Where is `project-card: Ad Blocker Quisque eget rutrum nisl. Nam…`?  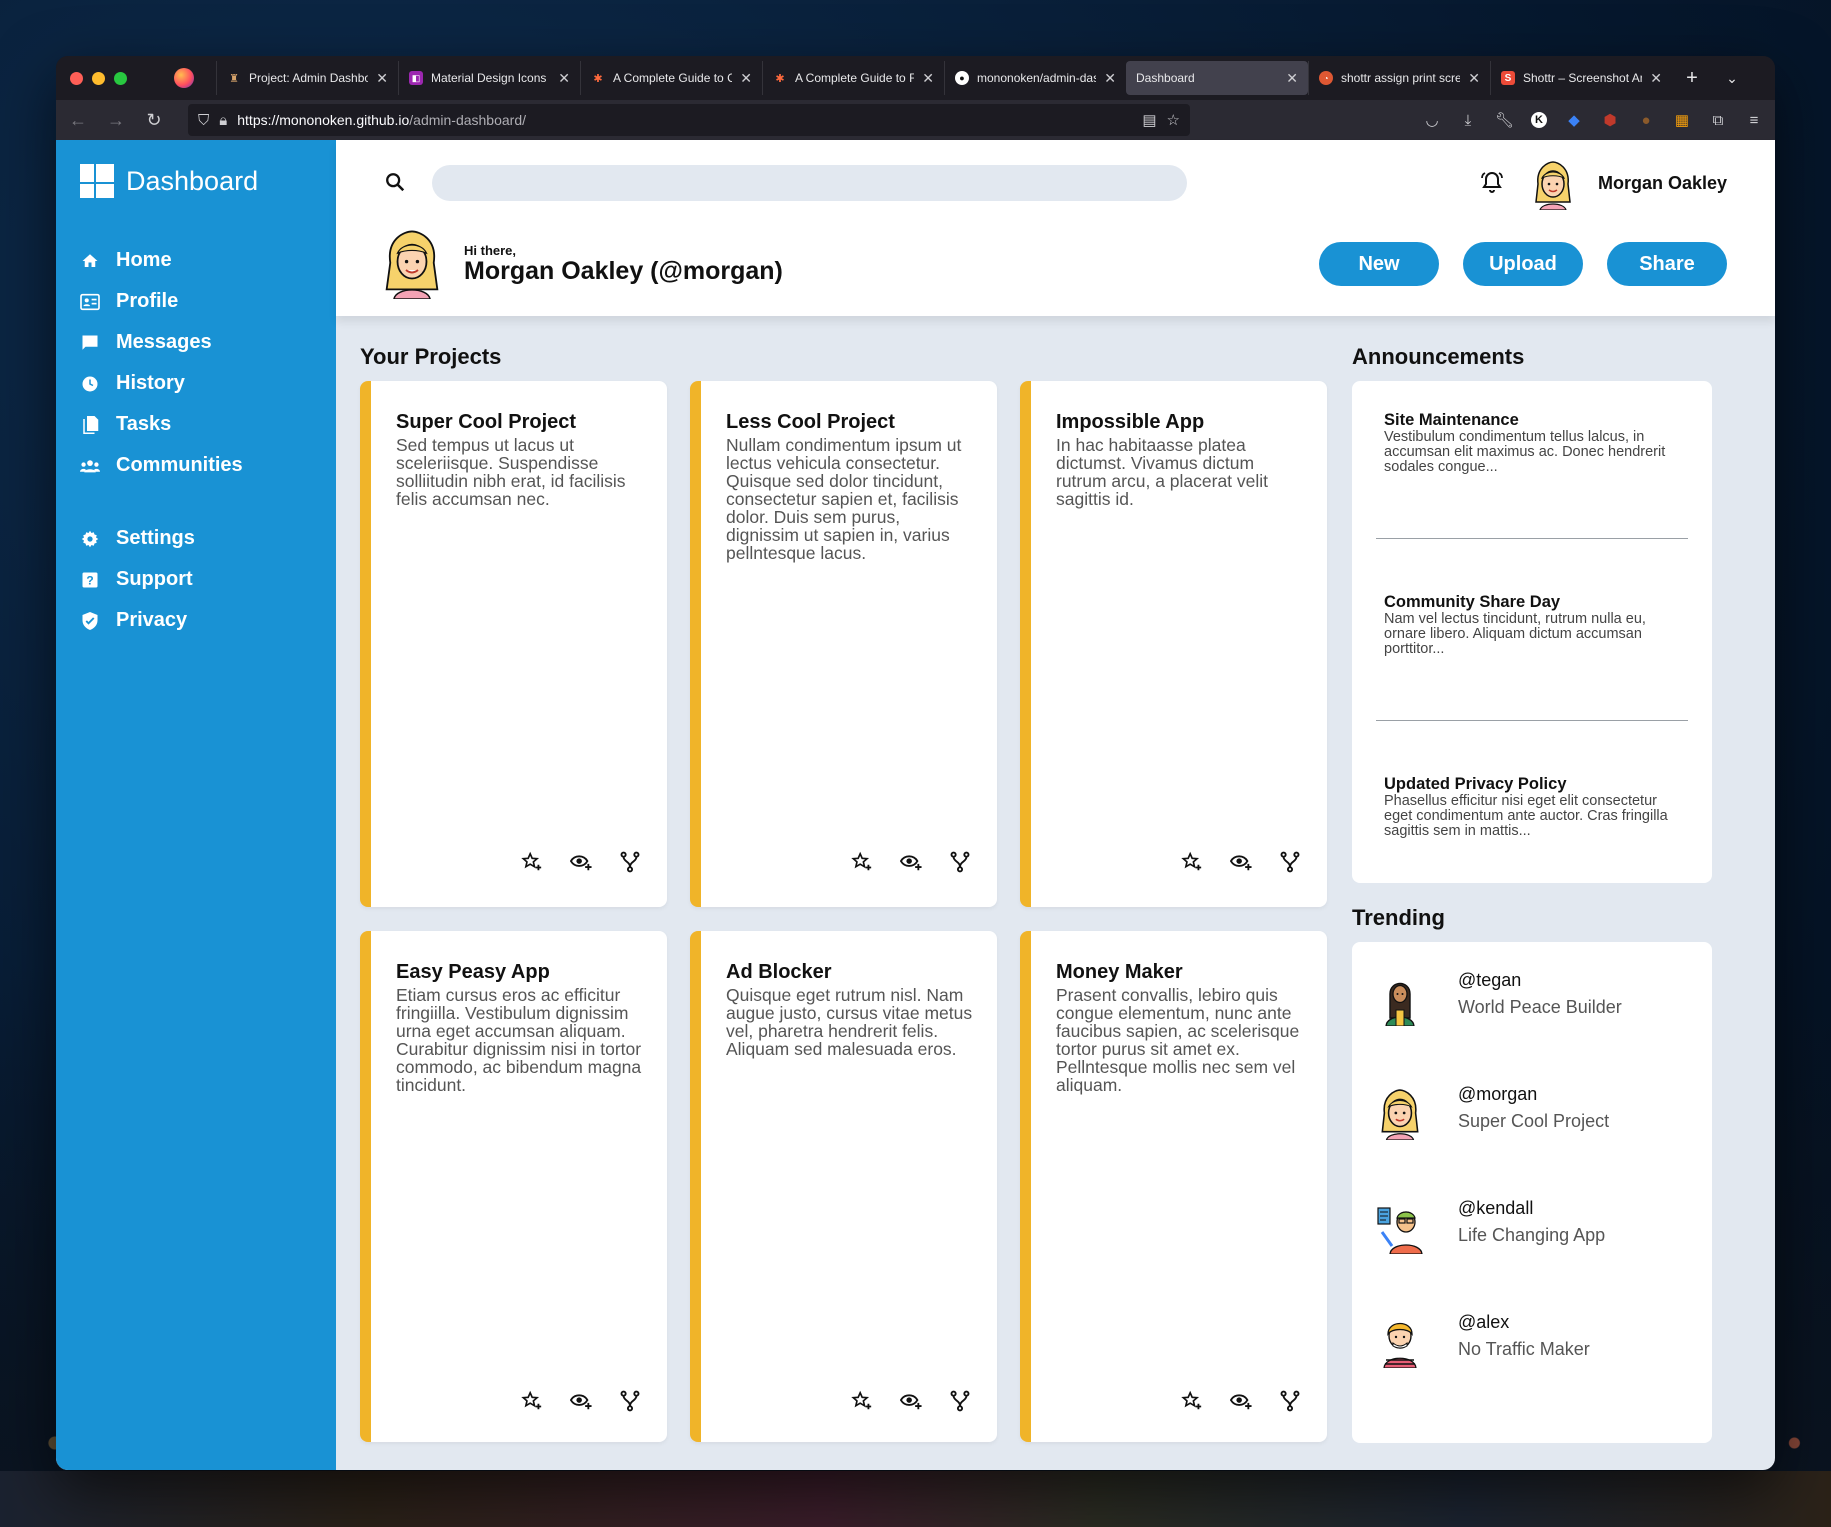 project-card: Ad Blocker Quisque eget rutrum nisl. Nam… is located at coordinates (843, 1186).